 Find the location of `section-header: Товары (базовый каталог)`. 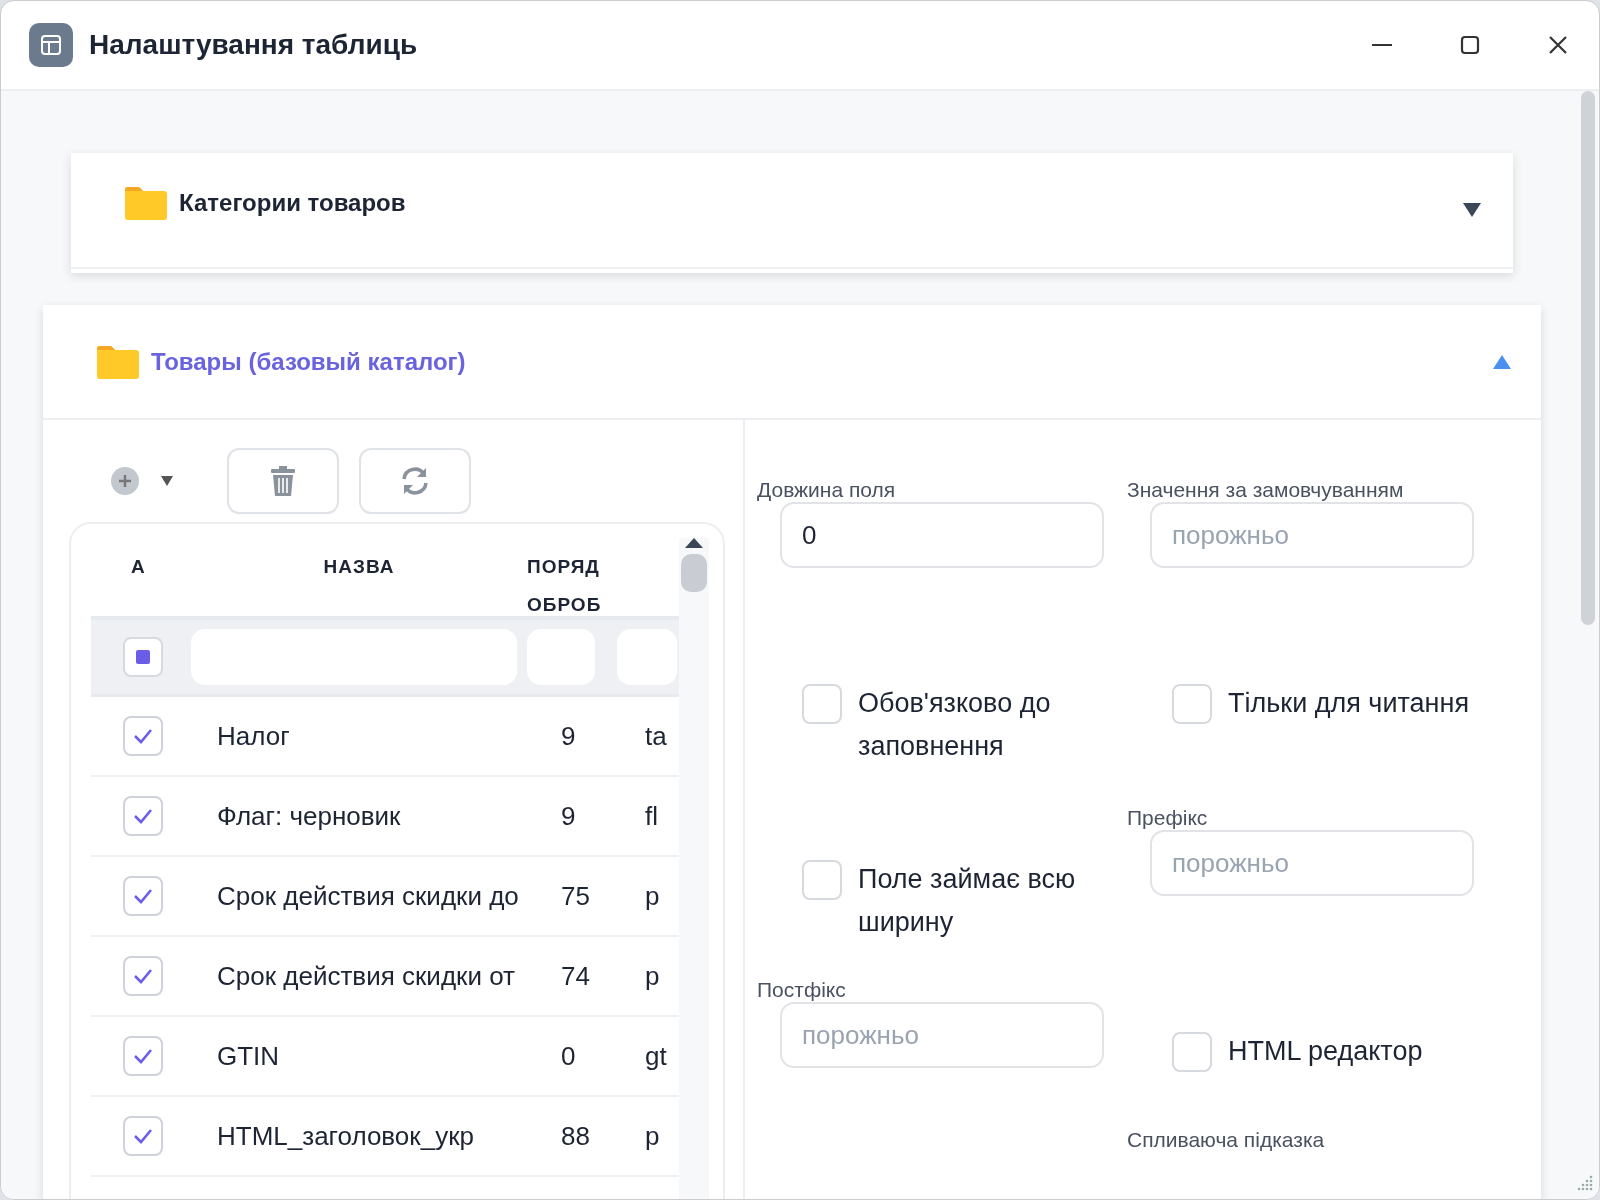

section-header: Товары (базовый каталог) is located at coordinates (792, 362).